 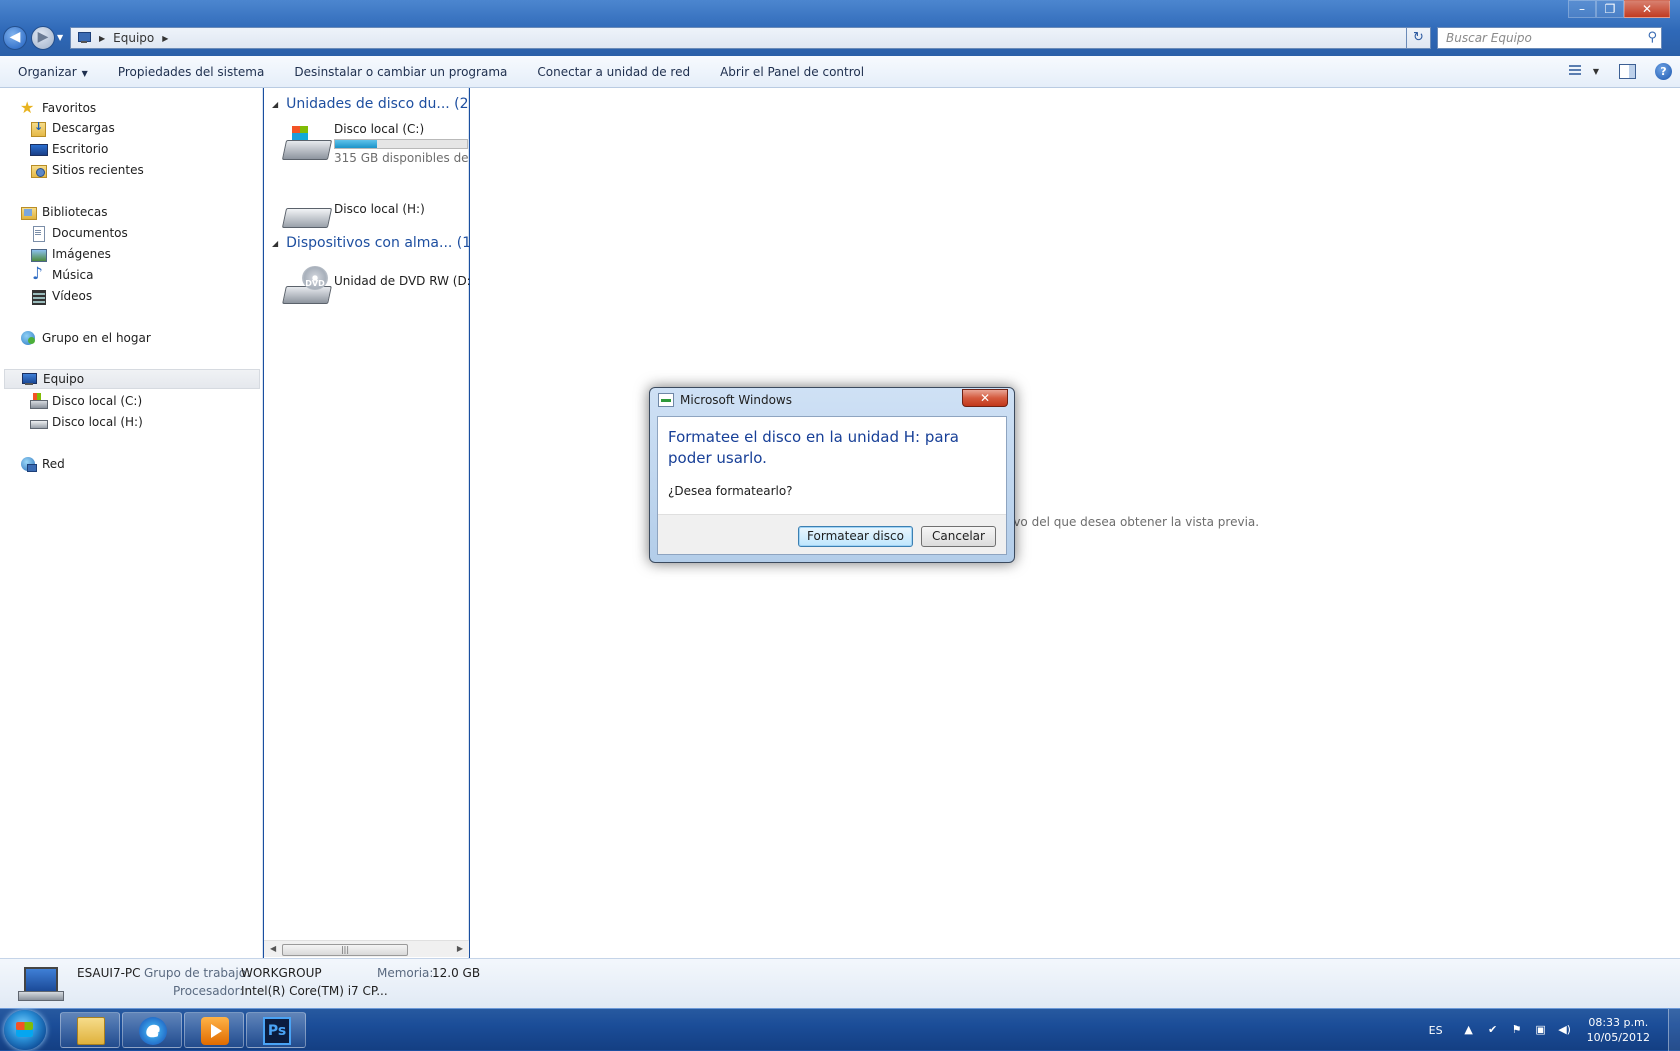 I want to click on search-icon: ⚲, so click(x=1652, y=37).